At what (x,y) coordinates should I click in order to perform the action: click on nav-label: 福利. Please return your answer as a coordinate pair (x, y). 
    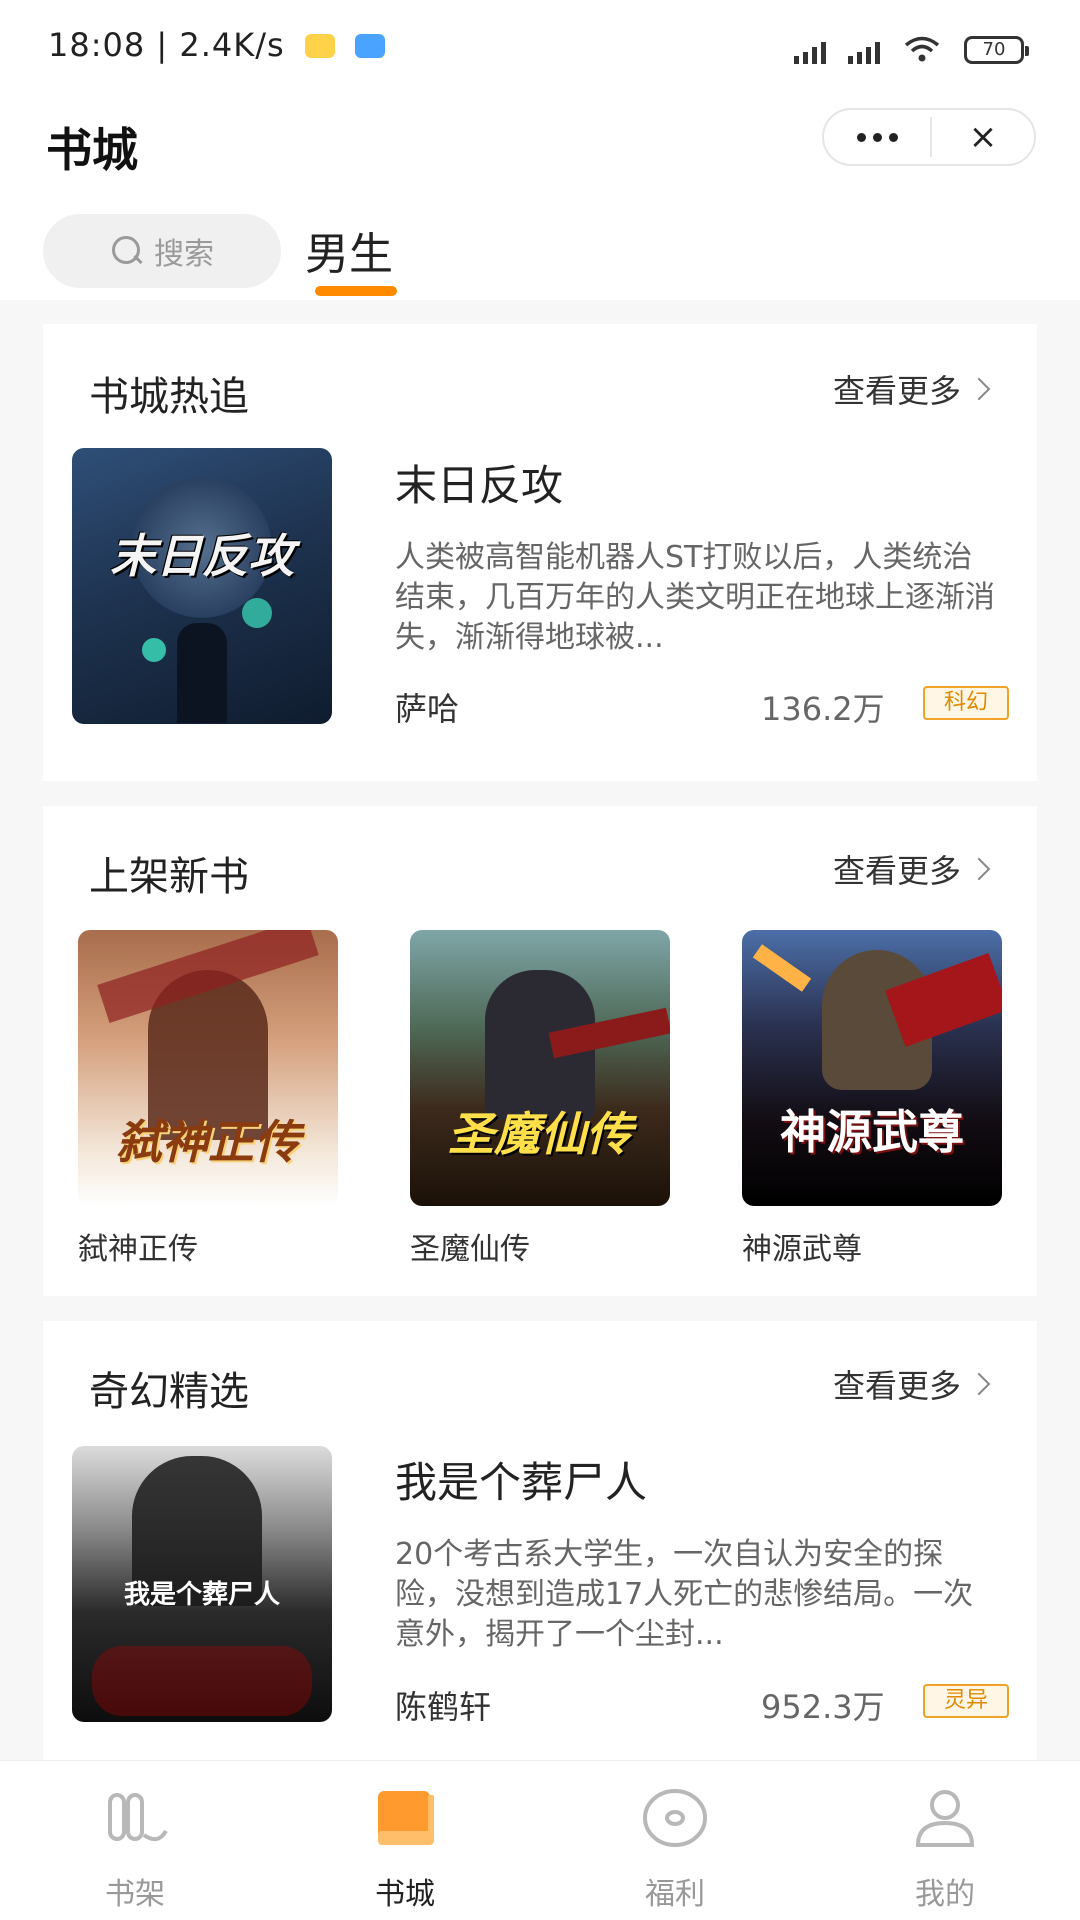
    Looking at the image, I should click on (675, 1894).